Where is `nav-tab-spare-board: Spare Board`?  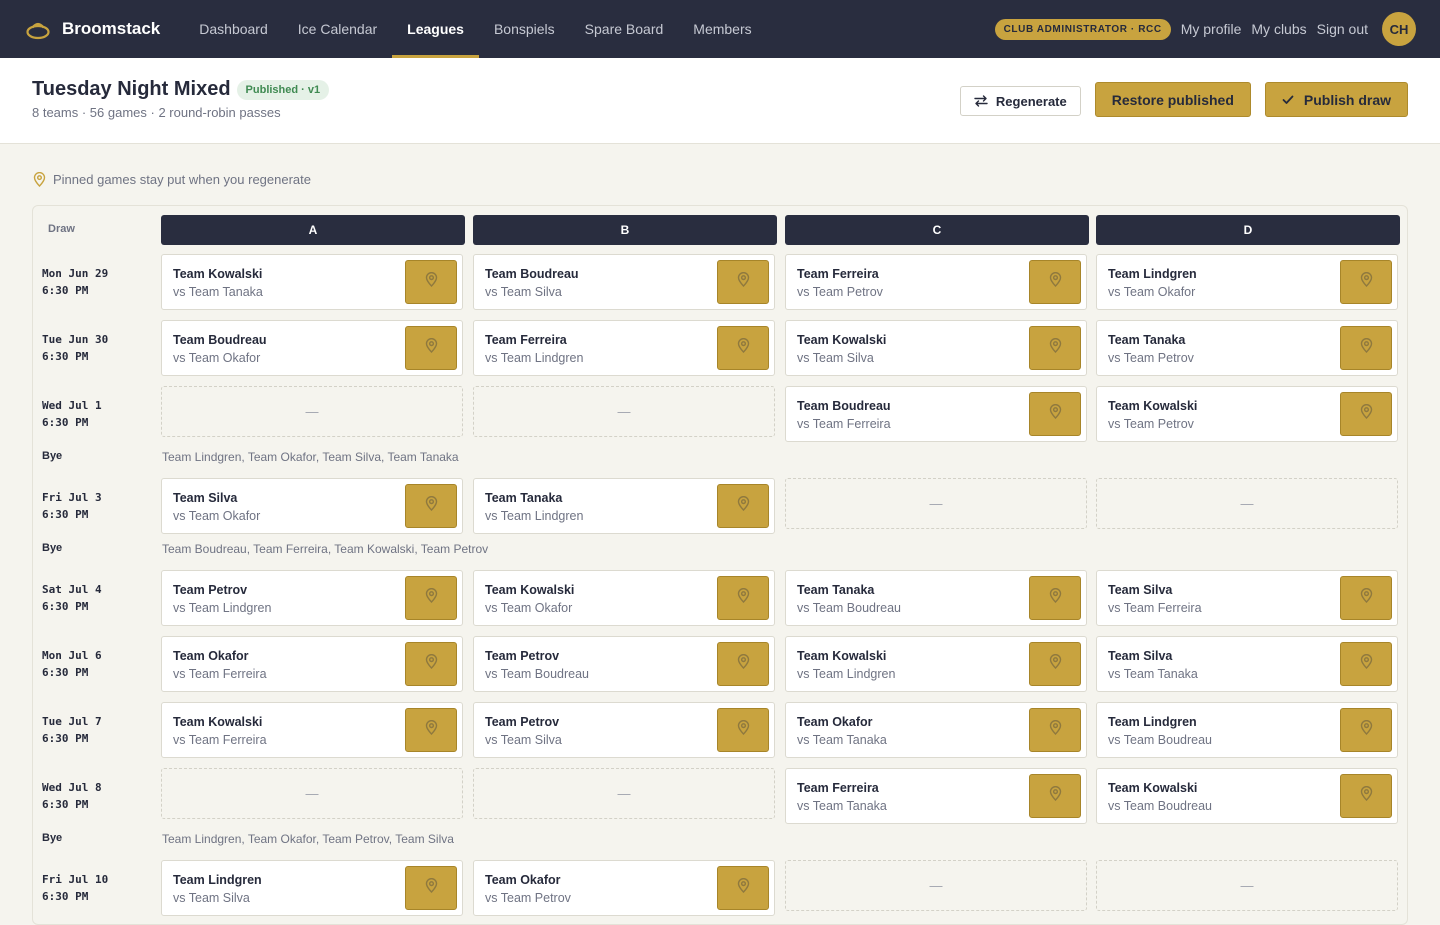 nav-tab-spare-board: Spare Board is located at coordinates (624, 29).